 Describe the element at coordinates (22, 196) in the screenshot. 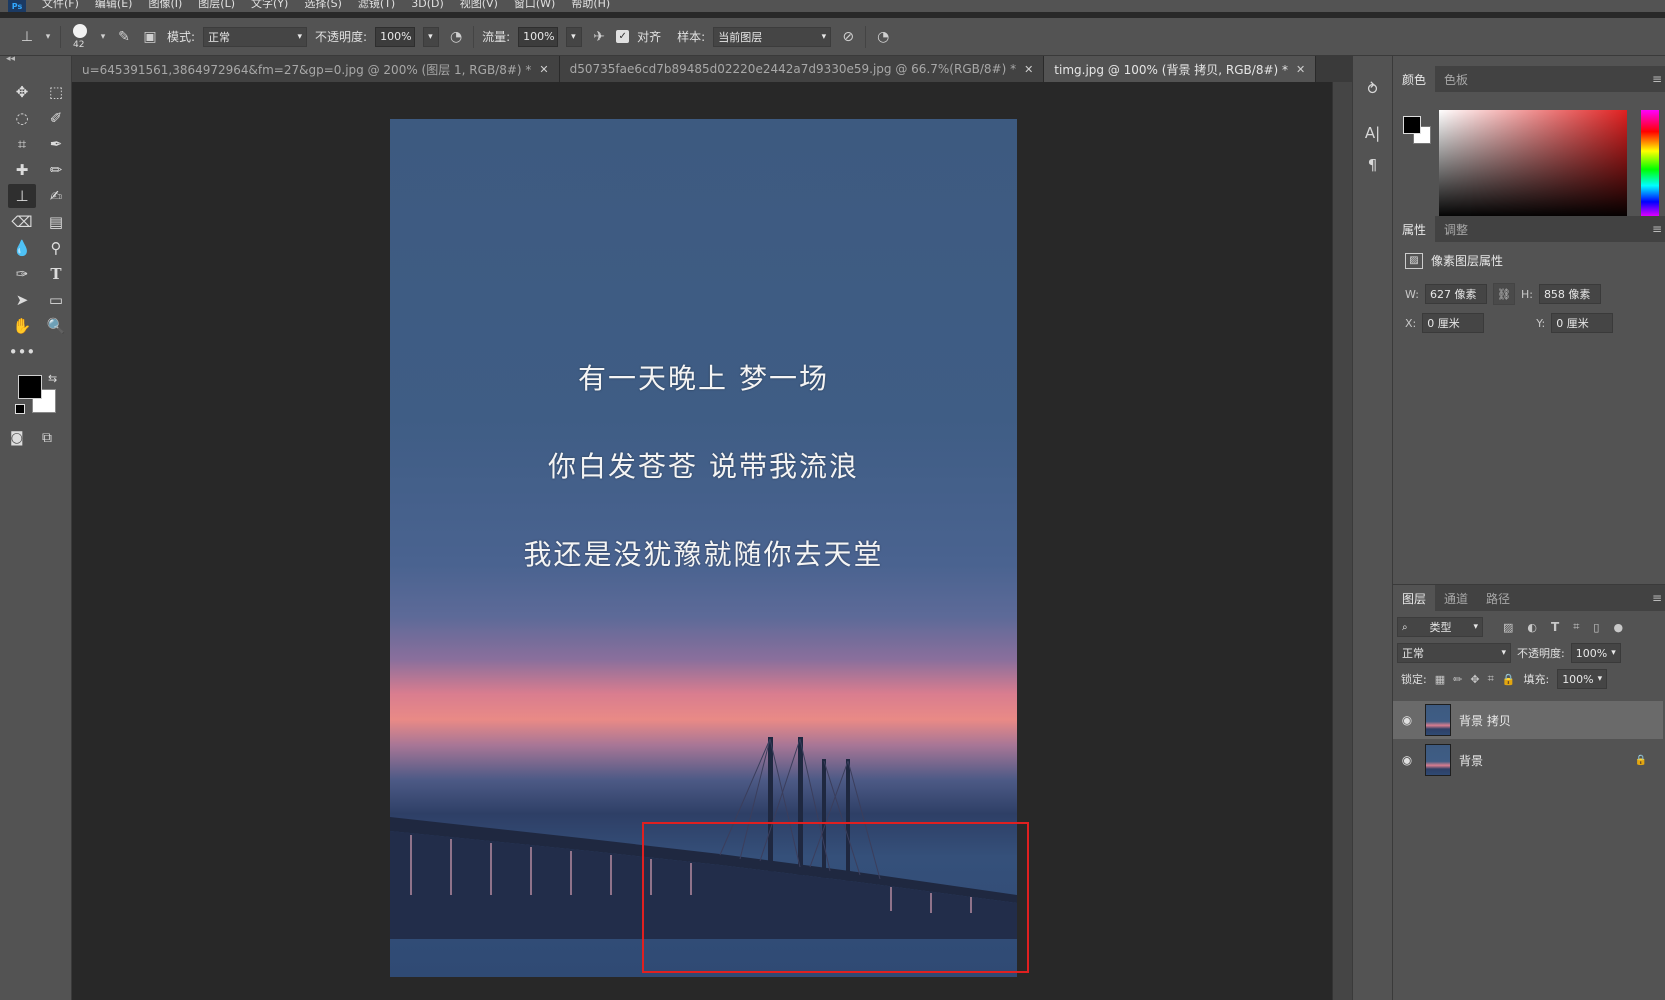

I see `clone-stamp-tool-icon: ⊥` at that location.